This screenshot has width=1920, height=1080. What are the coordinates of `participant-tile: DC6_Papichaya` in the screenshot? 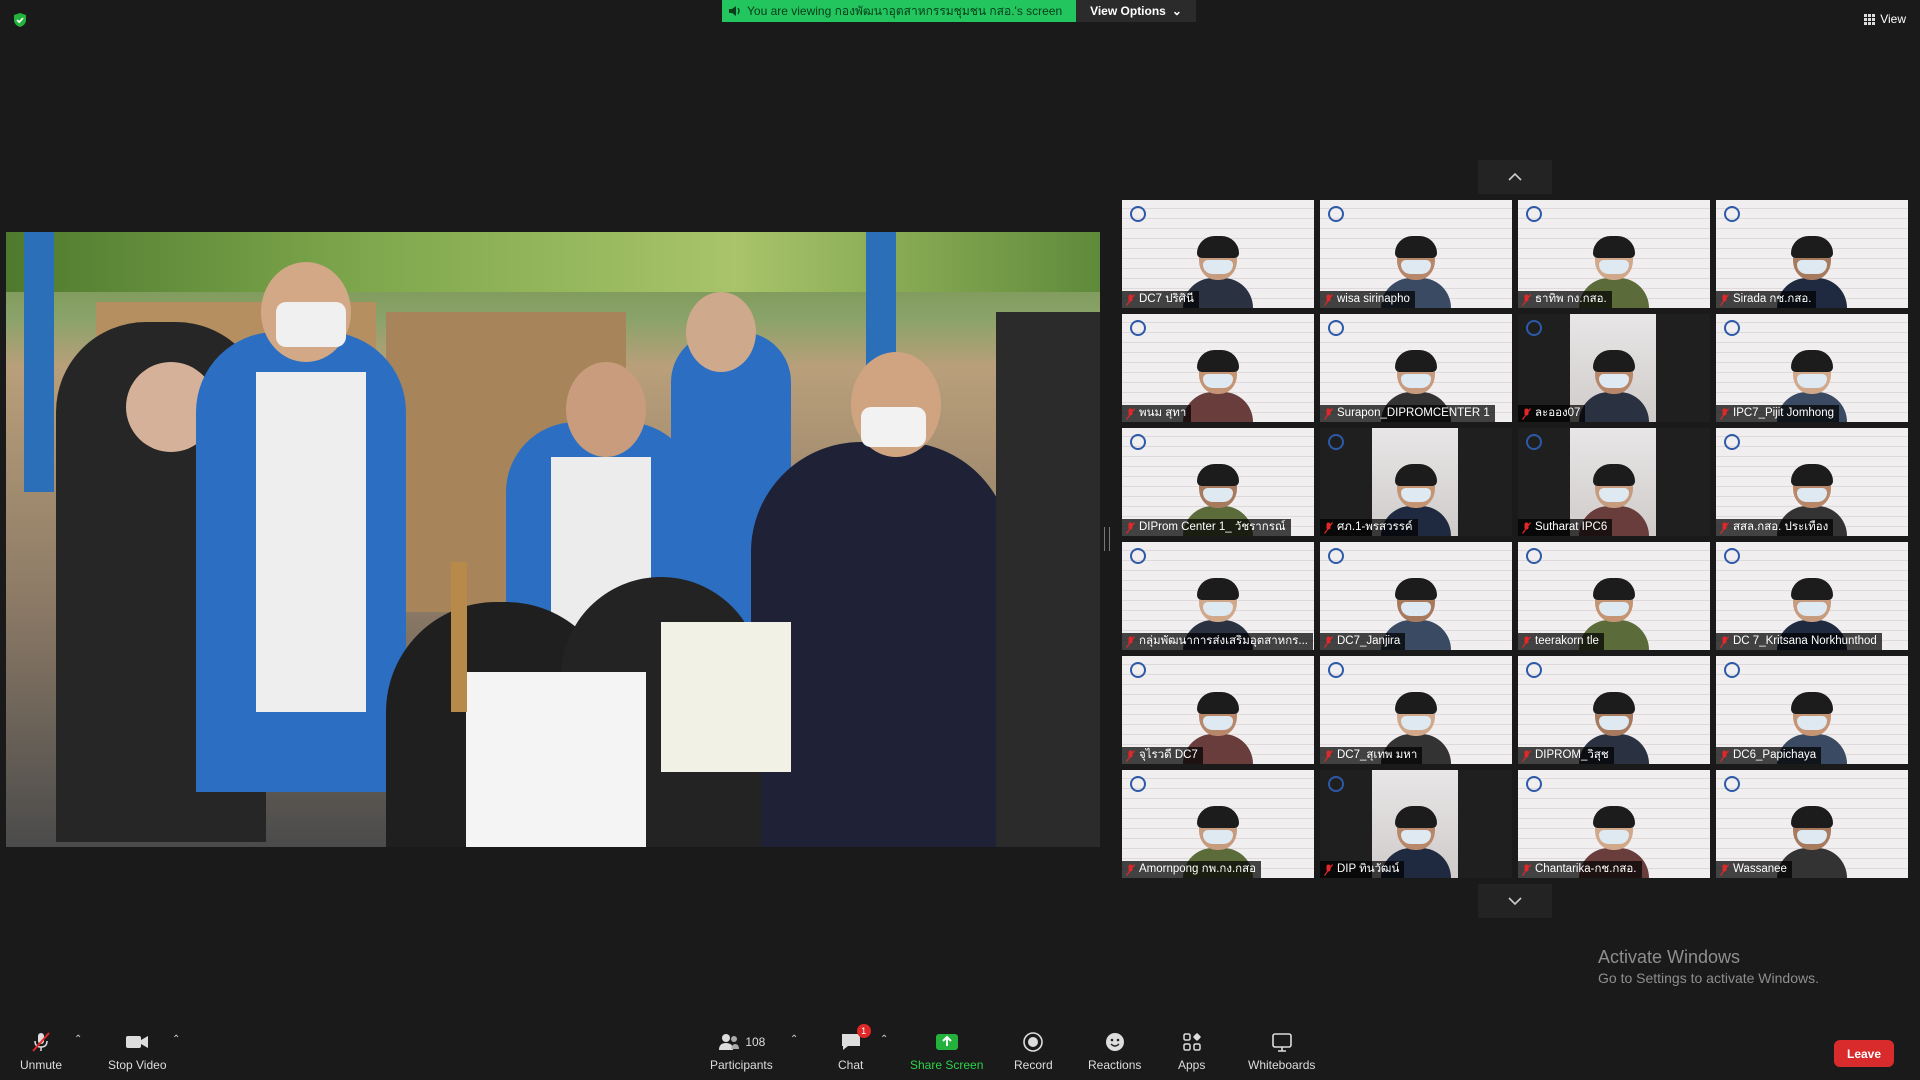 It's located at (1812, 710).